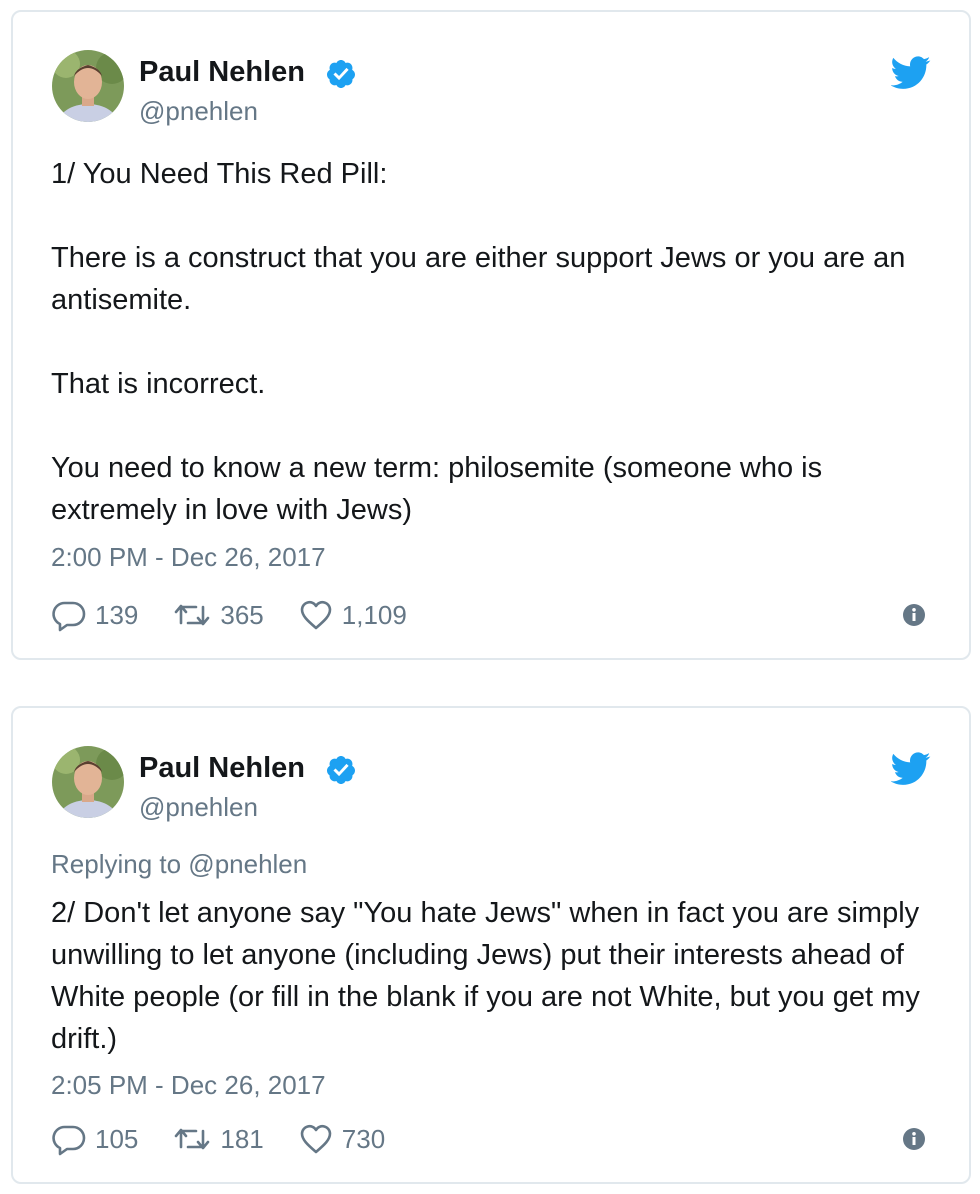  I want to click on retweet-count: 365, so click(242, 614).